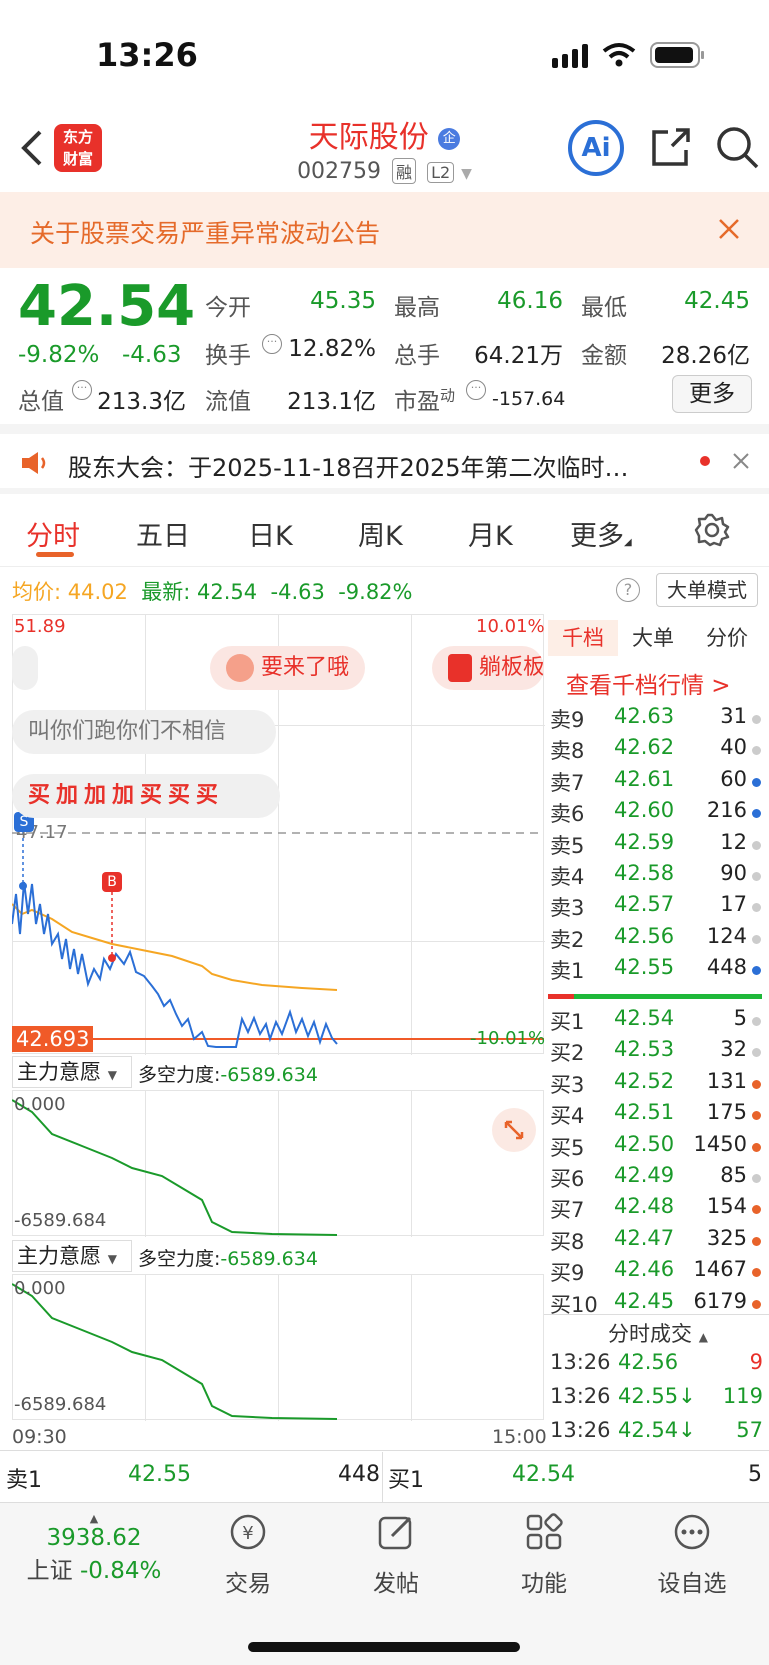 The height and width of the screenshot is (1665, 769). What do you see at coordinates (658, 719) in the screenshot?
I see `ask-row: 卖9 42.63 31` at bounding box center [658, 719].